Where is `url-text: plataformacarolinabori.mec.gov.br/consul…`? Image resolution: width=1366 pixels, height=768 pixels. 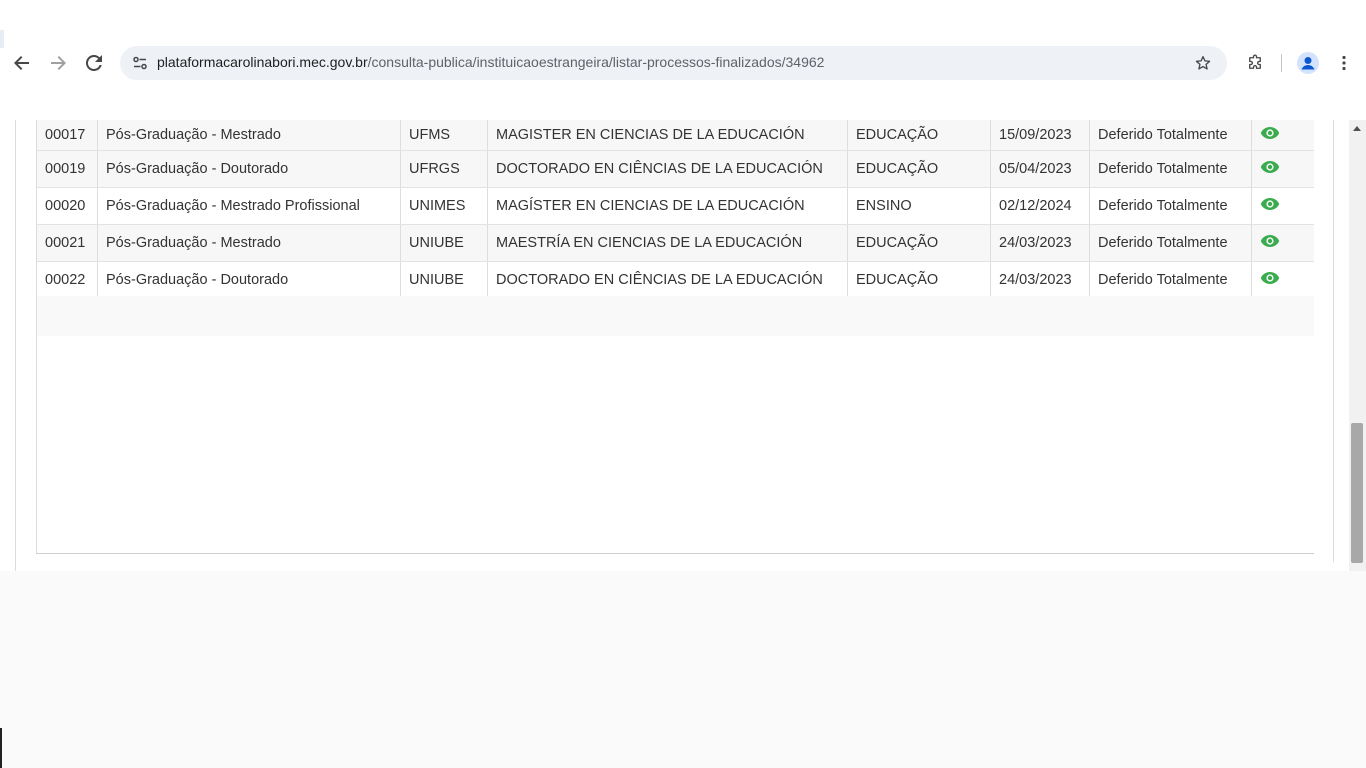
url-text: plataformacarolinabori.mec.gov.br/consul… is located at coordinates (490, 62).